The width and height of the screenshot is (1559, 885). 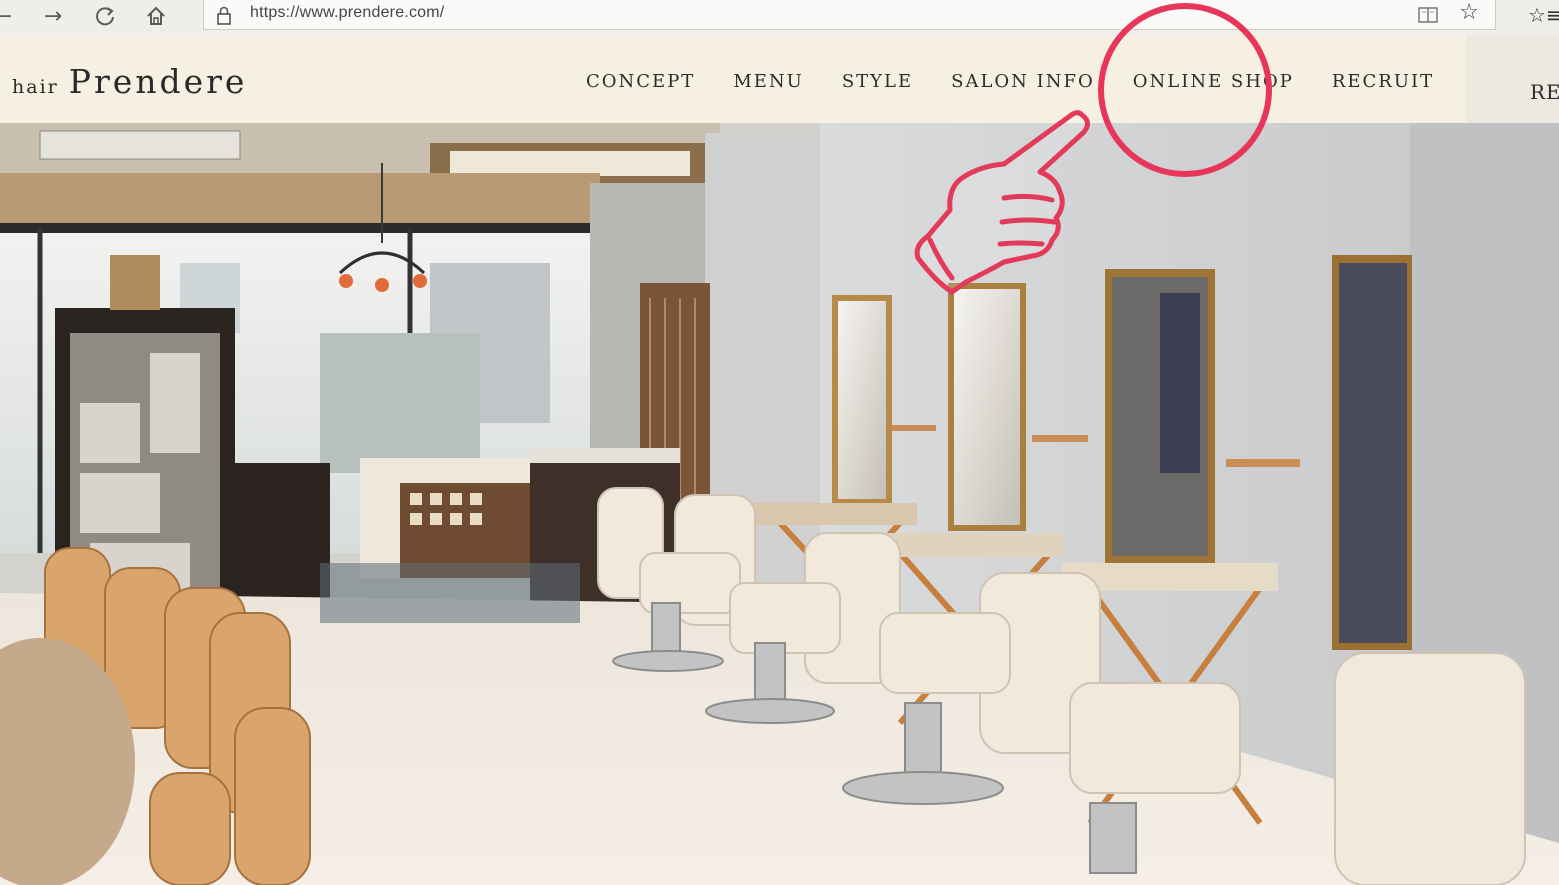 I want to click on url-text: https://www.prendere.com/, so click(x=347, y=13).